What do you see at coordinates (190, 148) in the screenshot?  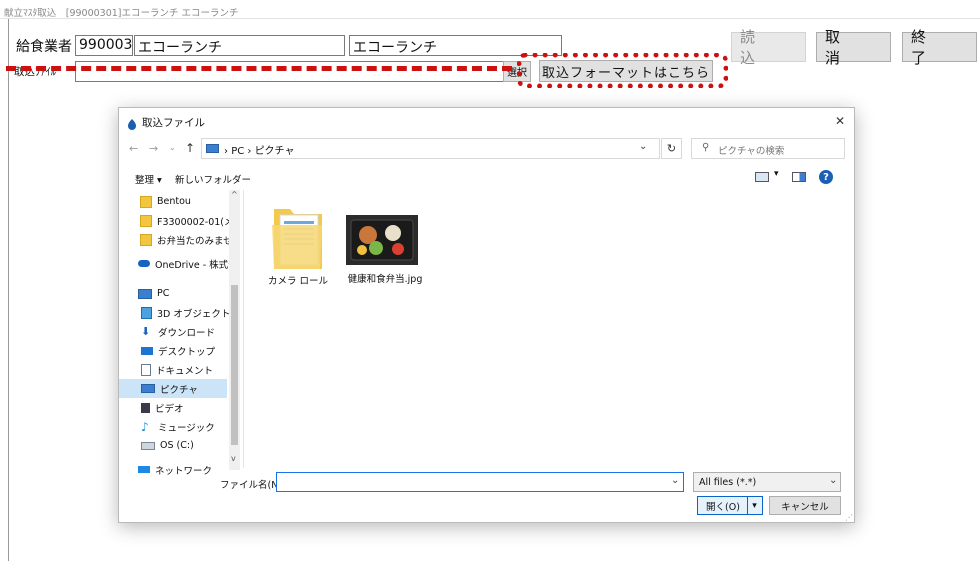 I see `up-icon: ↑` at bounding box center [190, 148].